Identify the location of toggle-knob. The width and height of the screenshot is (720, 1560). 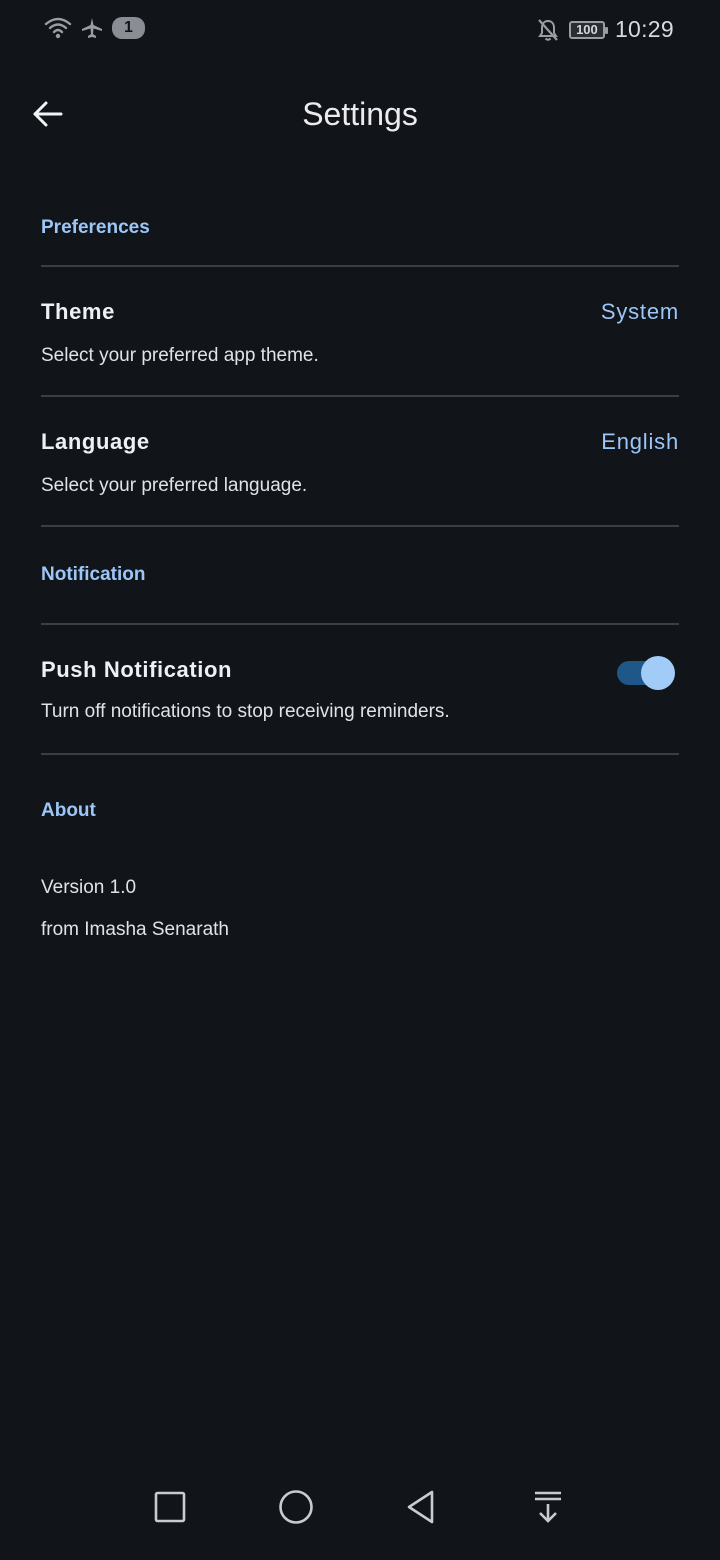
(658, 673).